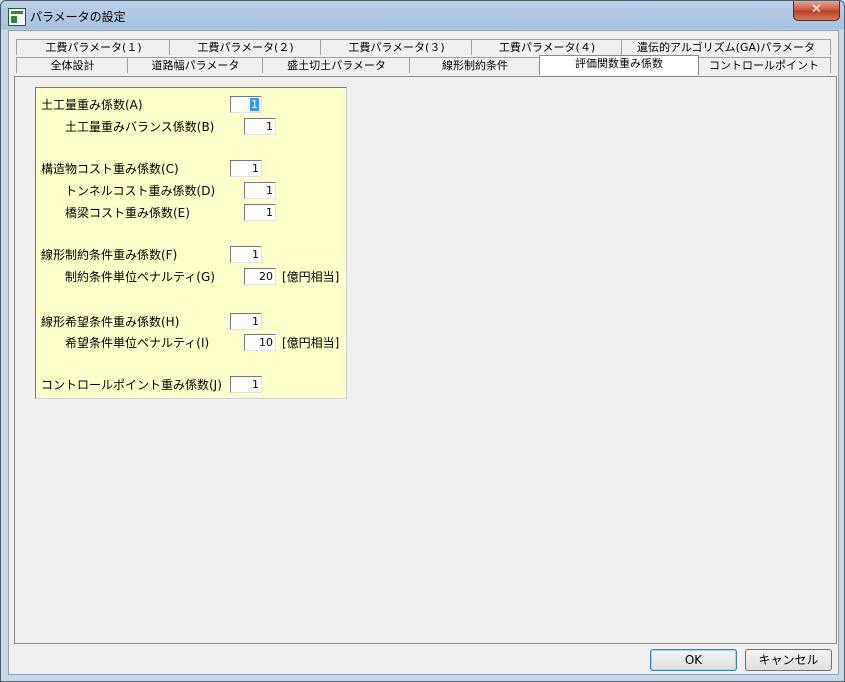 The width and height of the screenshot is (845, 682). I want to click on close-button: ✕, so click(816, 11).